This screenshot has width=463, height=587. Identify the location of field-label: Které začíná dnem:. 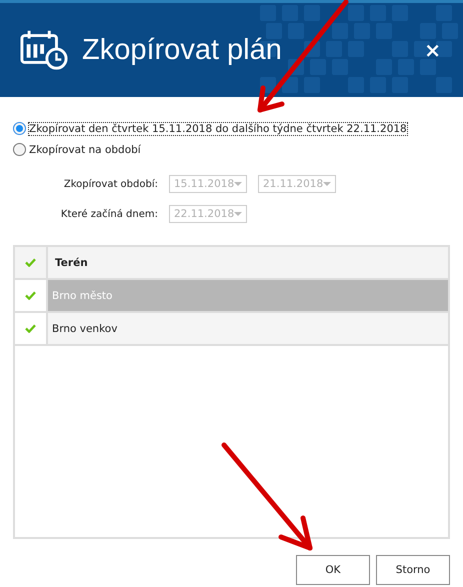
(109, 214).